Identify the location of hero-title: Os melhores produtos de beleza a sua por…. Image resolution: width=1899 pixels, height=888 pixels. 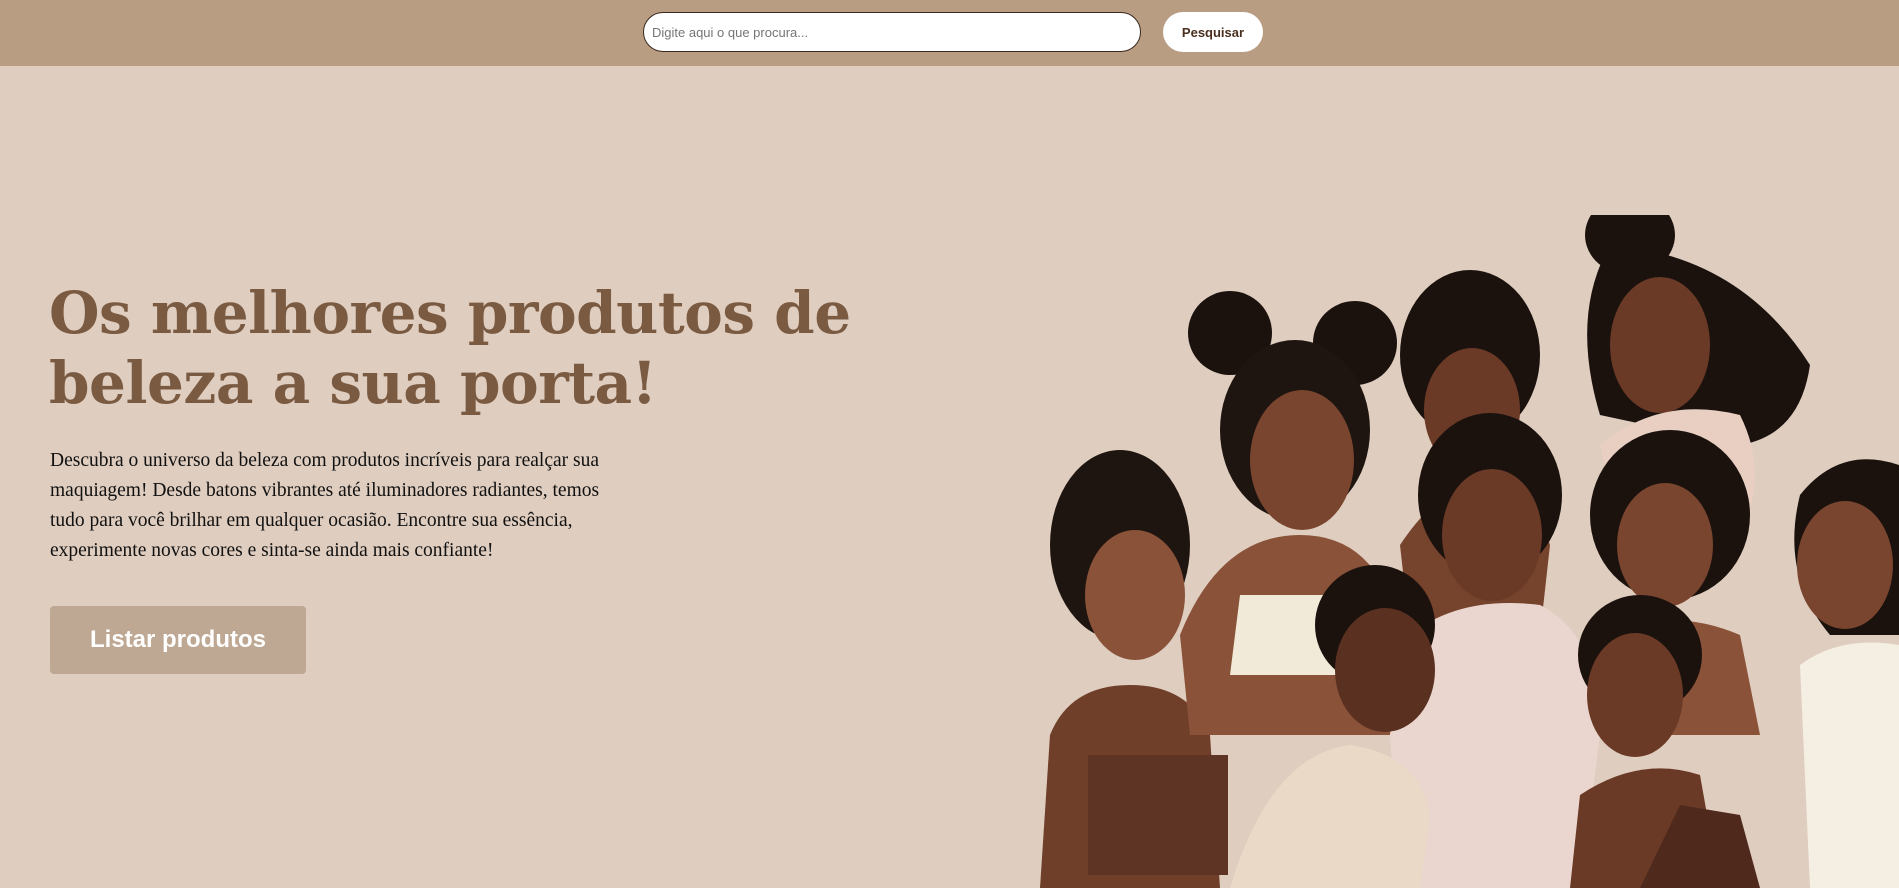
(479, 348).